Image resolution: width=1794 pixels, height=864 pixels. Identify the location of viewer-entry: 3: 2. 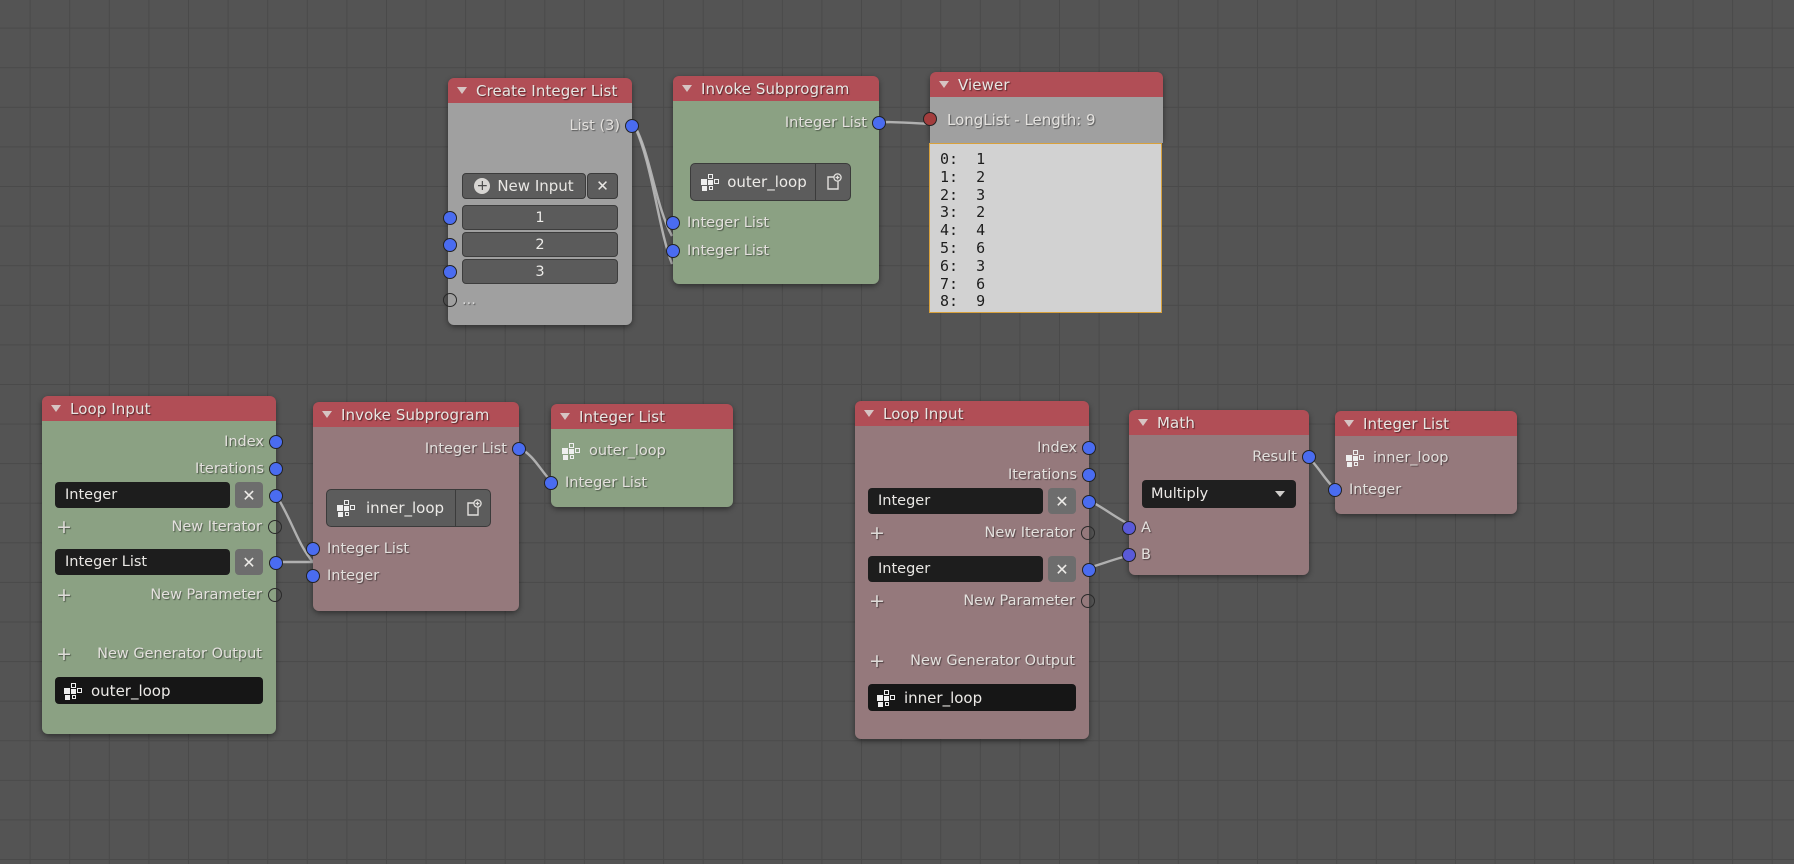
(963, 212).